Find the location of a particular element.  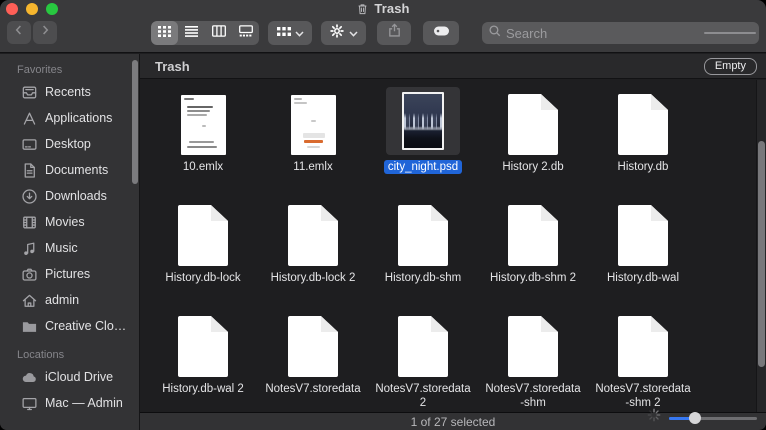

icon-view-button is located at coordinates (164, 33).